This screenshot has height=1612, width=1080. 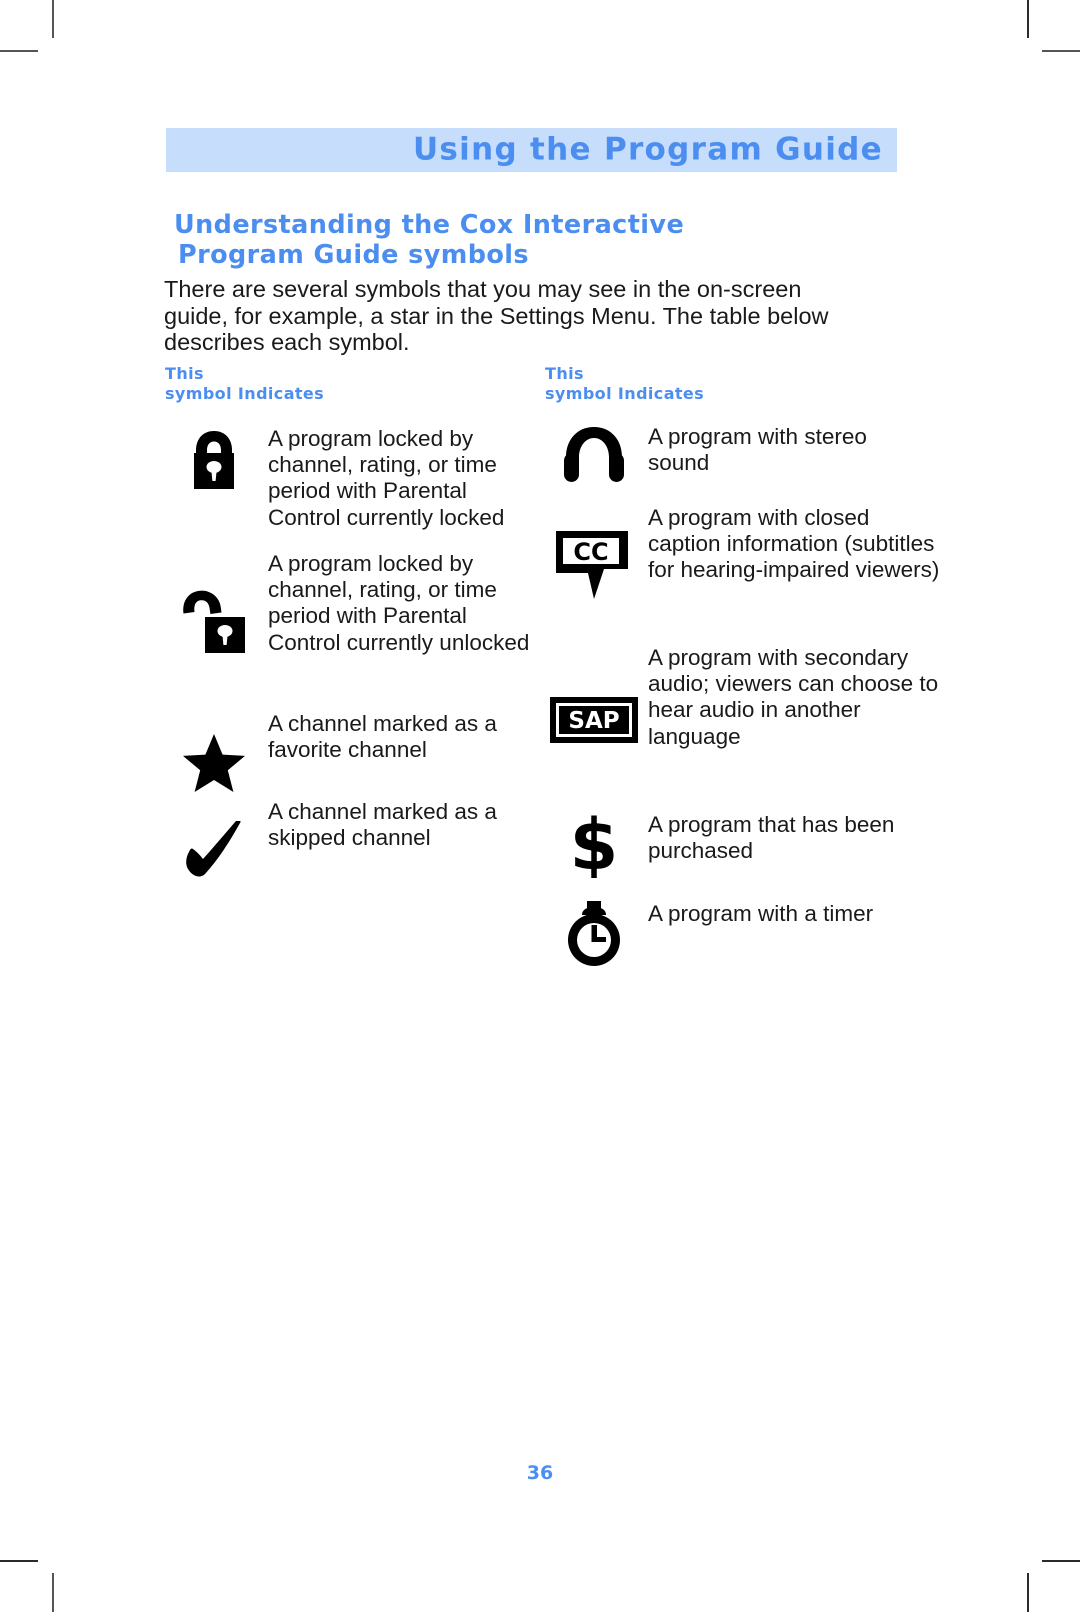 I want to click on table-header-left-line-2: symbol Indicates, so click(x=245, y=393).